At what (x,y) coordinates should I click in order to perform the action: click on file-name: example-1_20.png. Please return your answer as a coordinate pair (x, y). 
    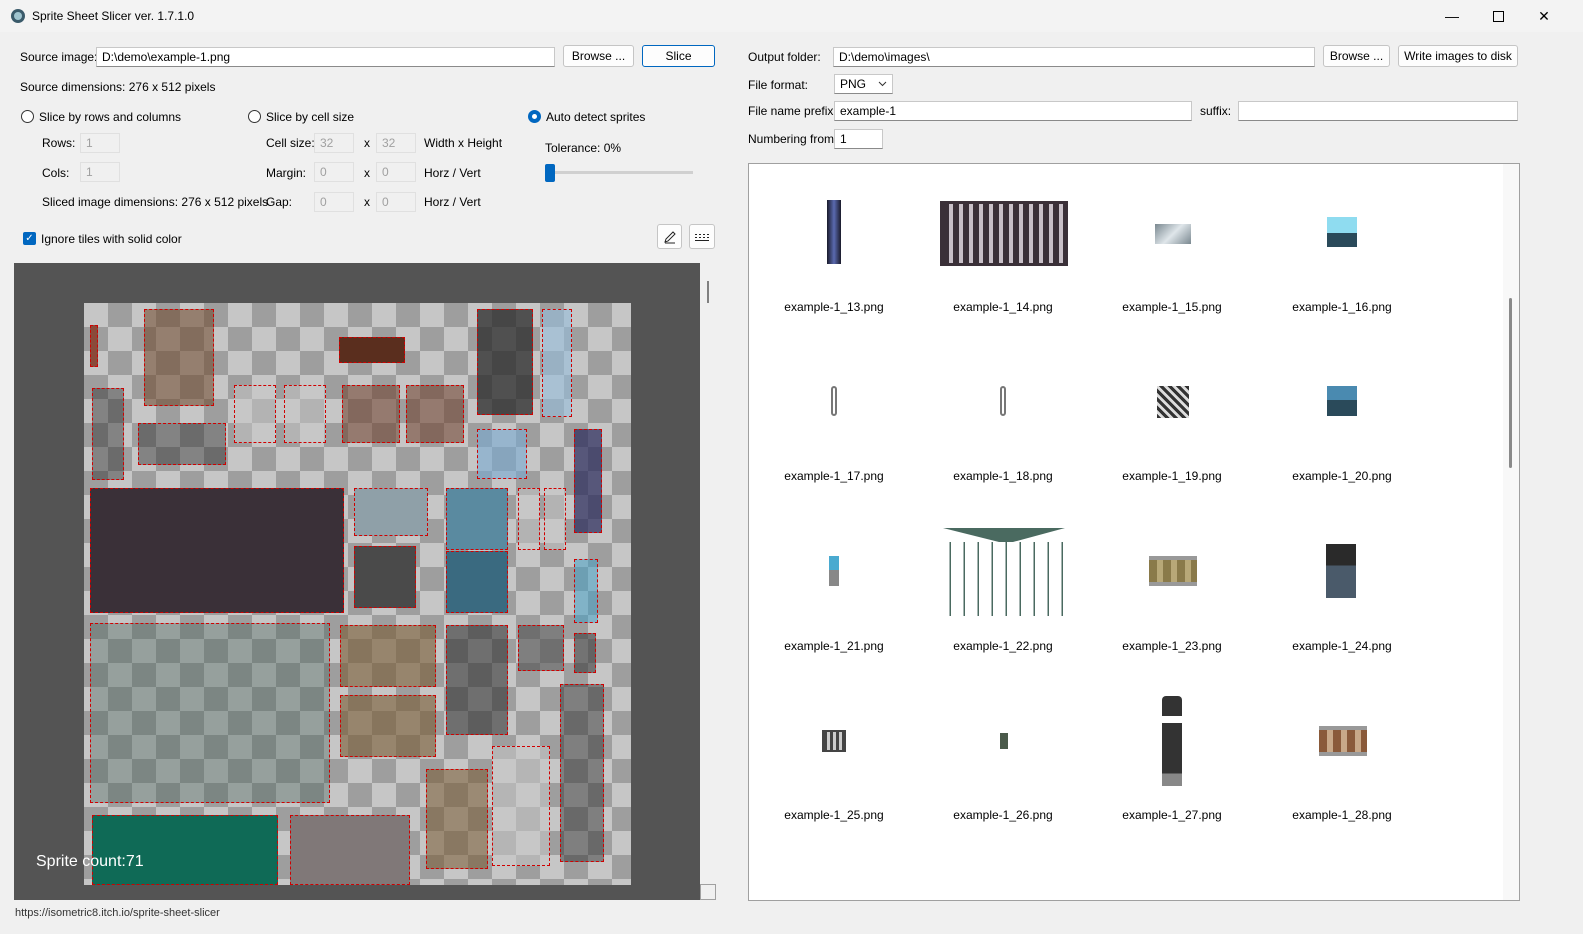
    Looking at the image, I should click on (1342, 476).